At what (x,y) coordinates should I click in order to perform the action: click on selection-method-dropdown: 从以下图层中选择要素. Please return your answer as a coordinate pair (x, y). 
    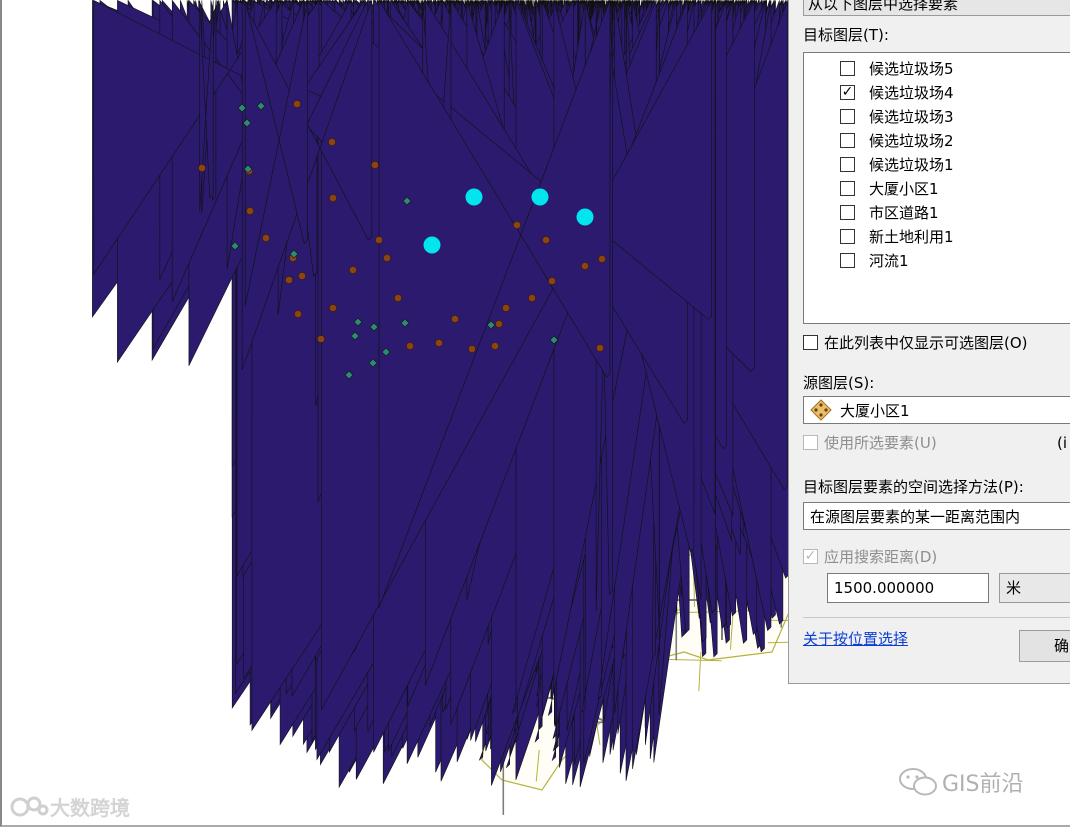
    Looking at the image, I should click on (936, 8).